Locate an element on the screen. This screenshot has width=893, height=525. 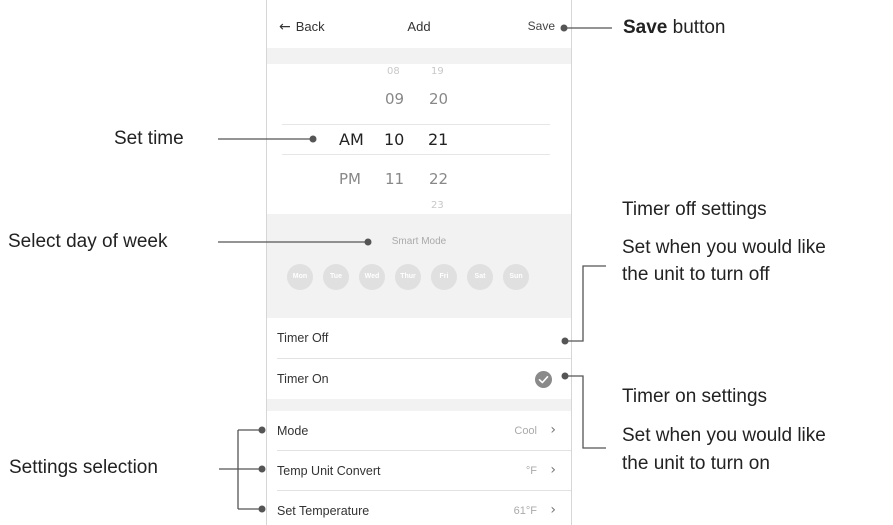
annotation-timer-on-line2: the unit to turn on is located at coordinates (696, 463).